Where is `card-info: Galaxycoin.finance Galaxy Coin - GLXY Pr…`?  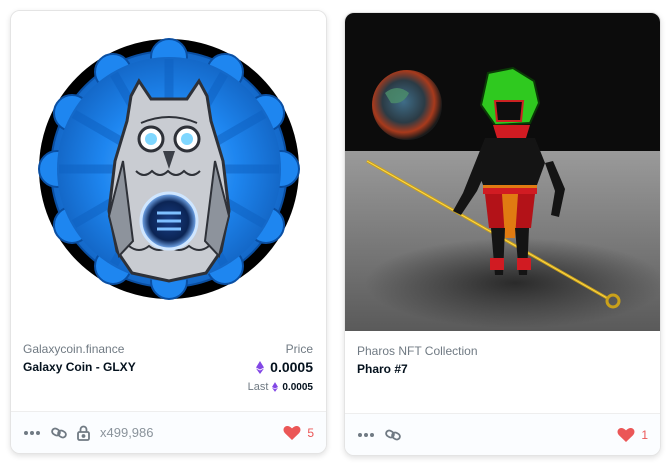
card-info: Galaxycoin.finance Galaxy Coin - GLXY Pr… is located at coordinates (168, 371).